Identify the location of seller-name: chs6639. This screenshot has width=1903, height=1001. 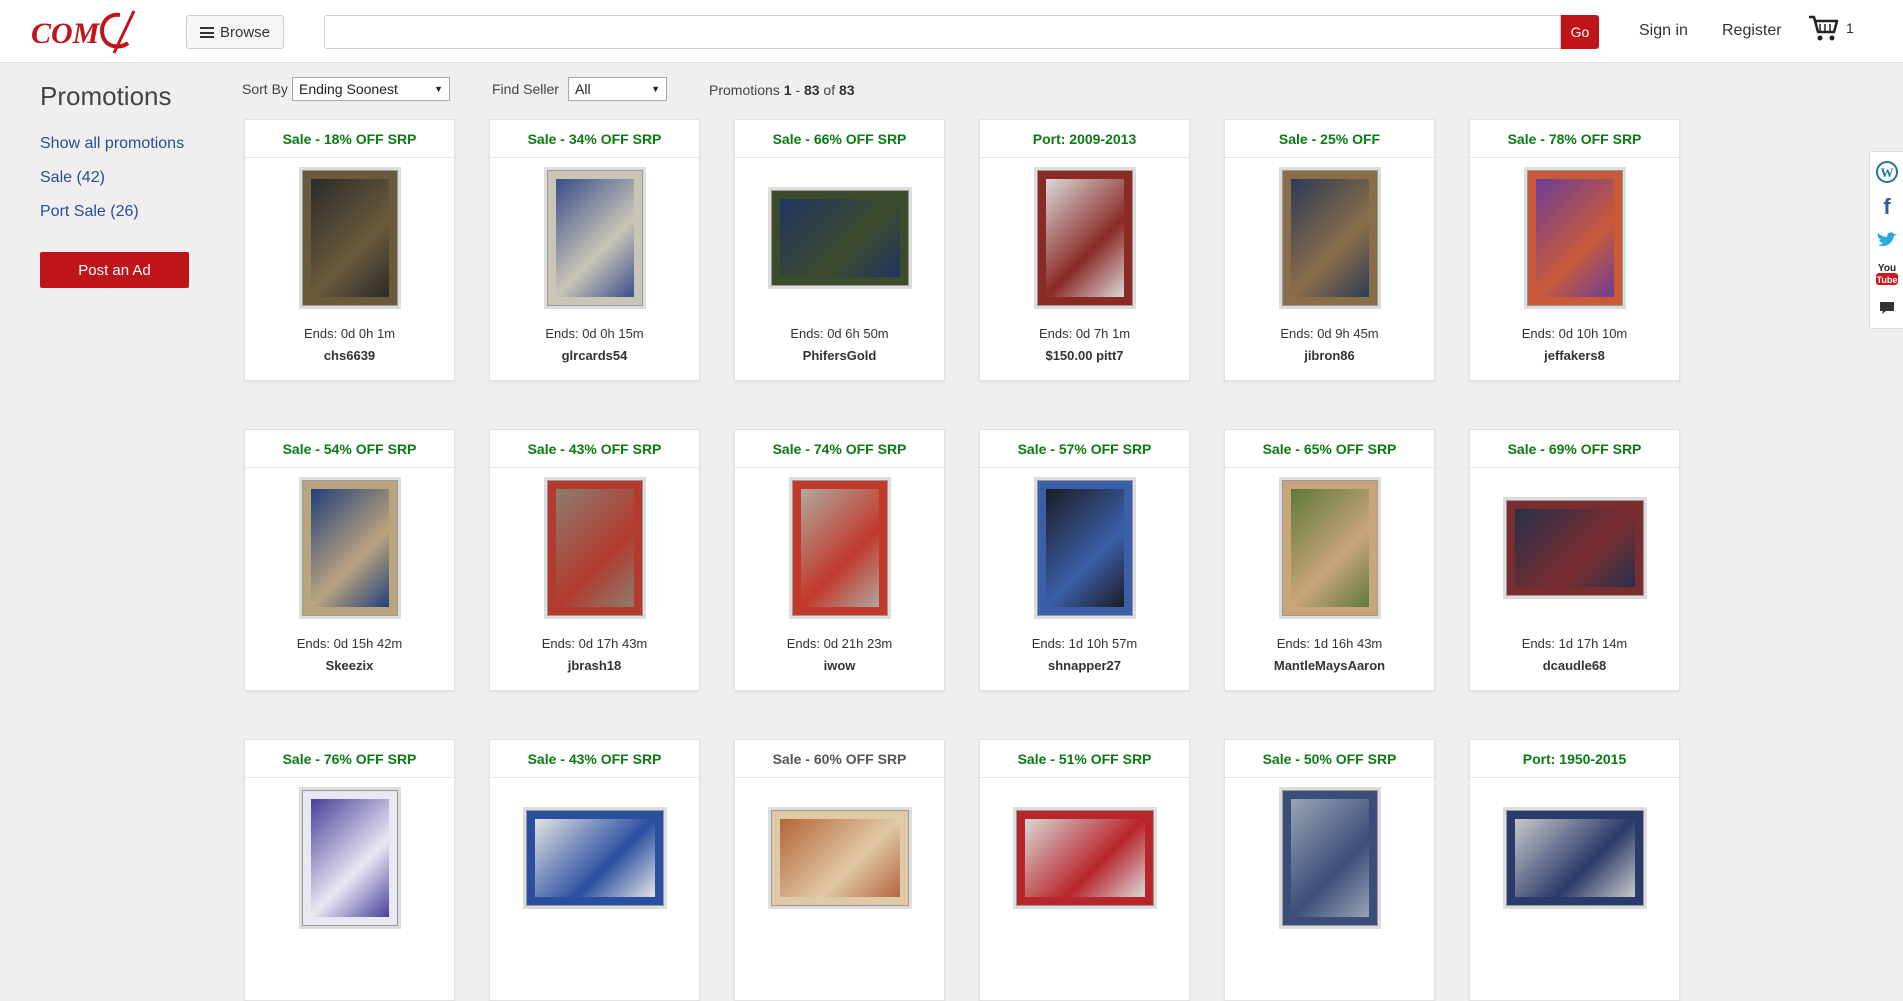
(349, 355).